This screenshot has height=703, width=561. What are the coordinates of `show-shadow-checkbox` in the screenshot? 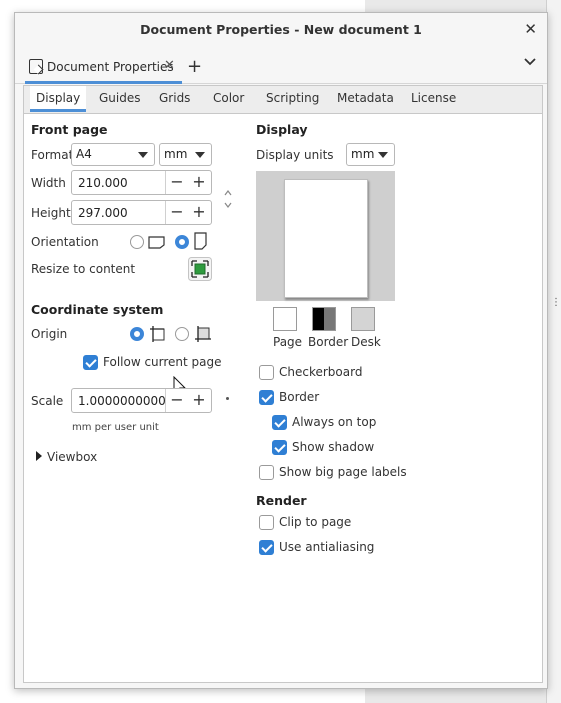 It's located at (279, 447).